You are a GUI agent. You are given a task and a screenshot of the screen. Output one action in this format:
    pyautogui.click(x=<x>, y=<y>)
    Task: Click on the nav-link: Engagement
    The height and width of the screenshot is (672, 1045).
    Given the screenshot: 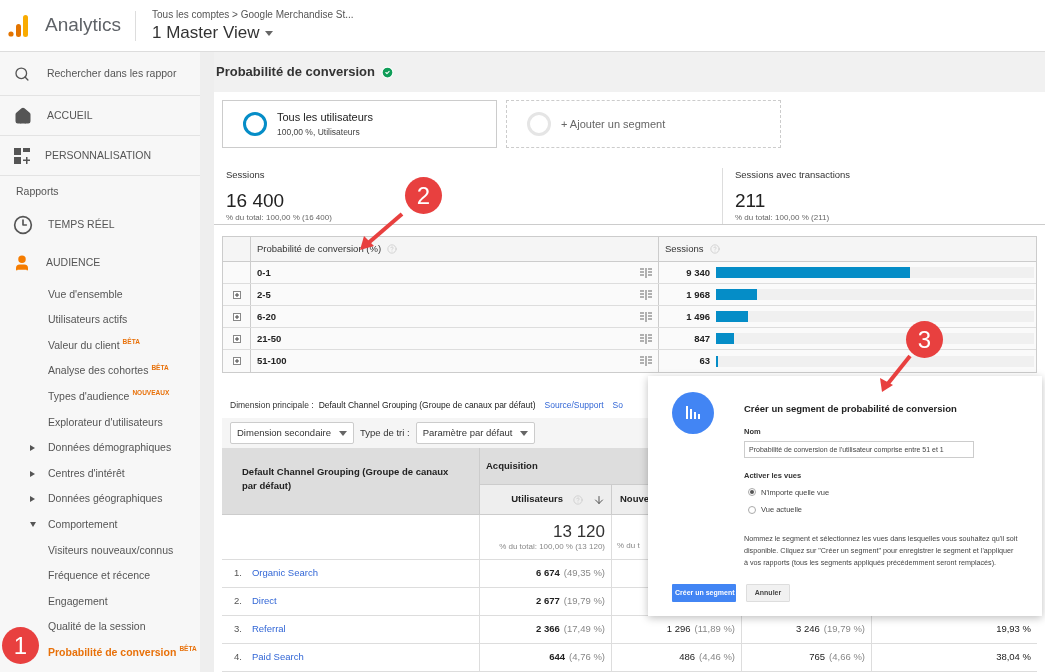 What is the action you would take?
    pyautogui.click(x=78, y=601)
    